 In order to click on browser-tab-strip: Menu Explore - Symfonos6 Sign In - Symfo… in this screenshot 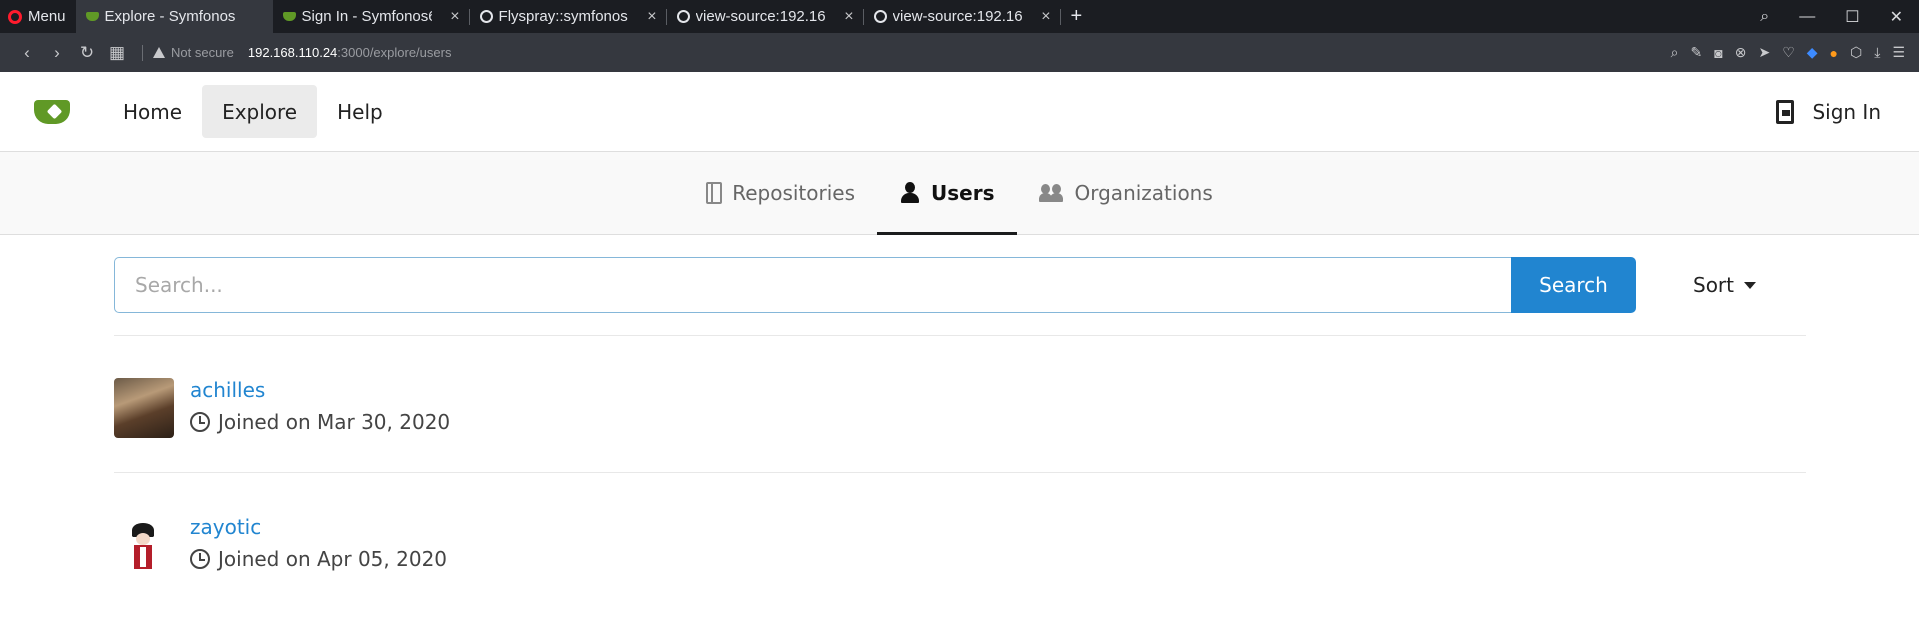, I will do `click(959, 16)`.